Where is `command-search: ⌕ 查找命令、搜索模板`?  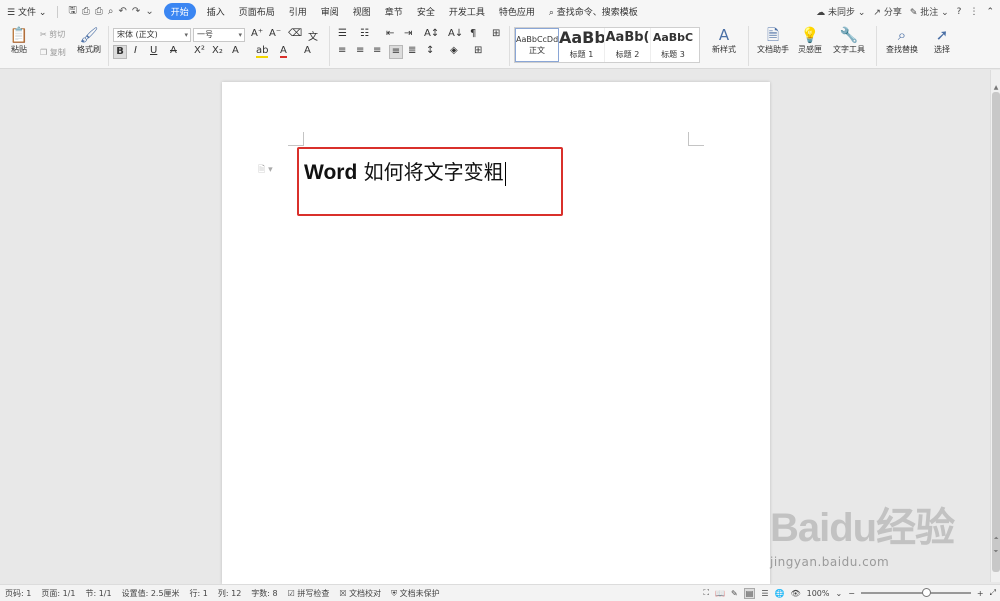 command-search: ⌕ 查找命令、搜索模板 is located at coordinates (593, 11).